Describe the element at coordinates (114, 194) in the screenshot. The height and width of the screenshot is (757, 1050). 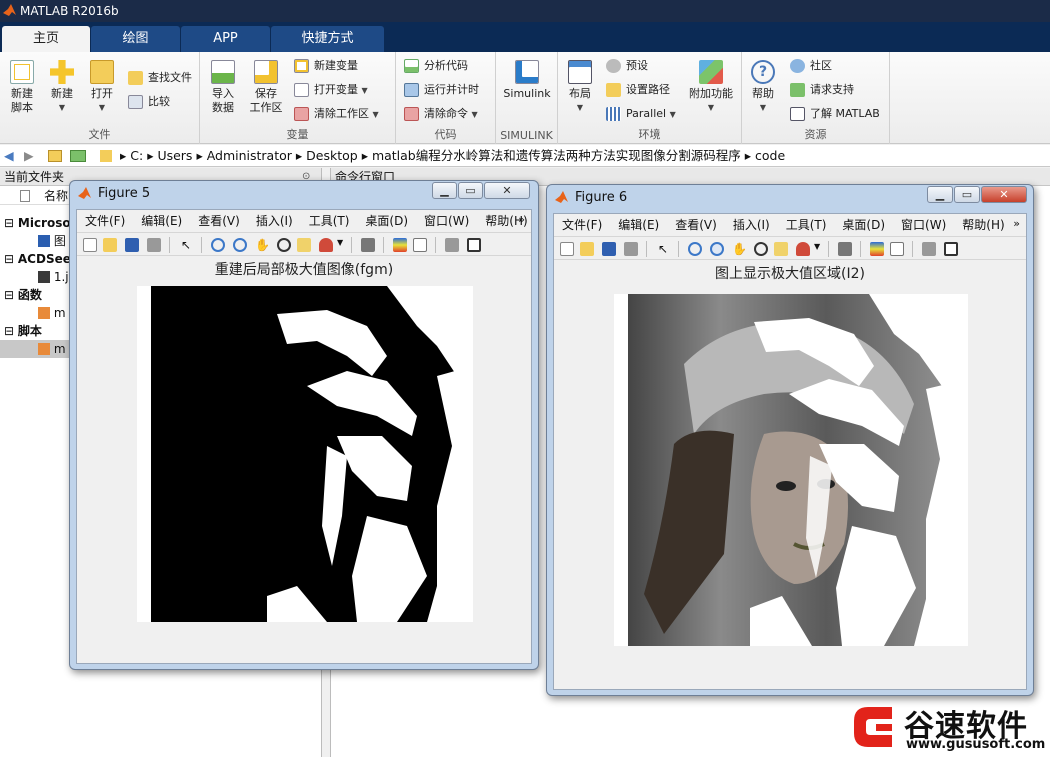
I see `figure-5-titlebar: Figure 5` at that location.